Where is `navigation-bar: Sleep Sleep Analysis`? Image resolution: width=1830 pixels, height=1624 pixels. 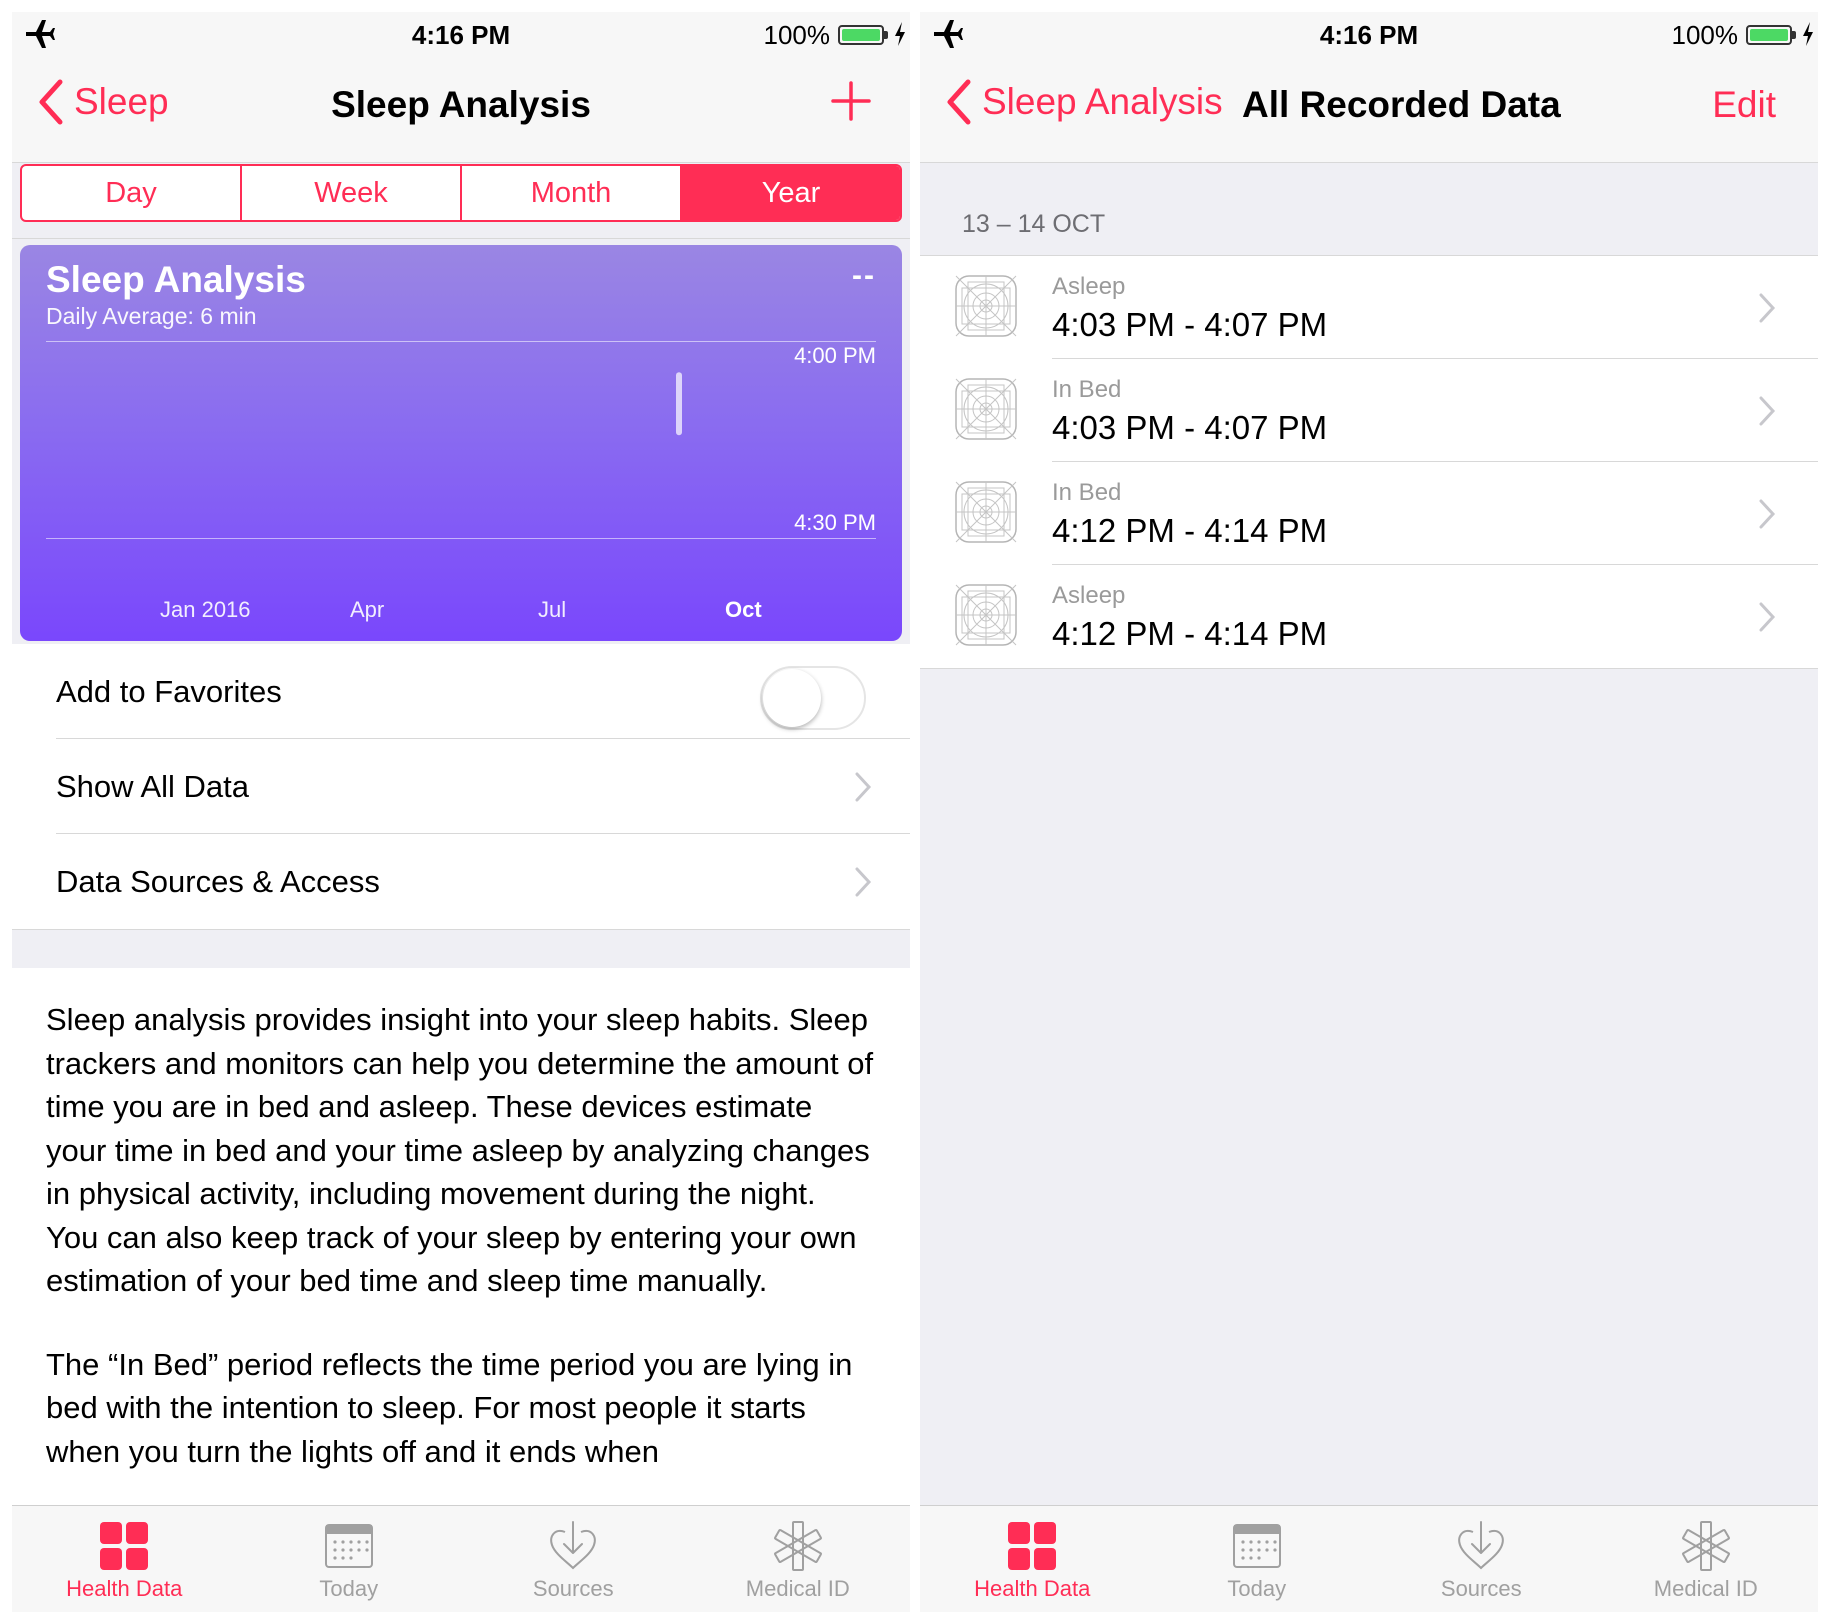 navigation-bar: Sleep Sleep Analysis is located at coordinates (461, 109).